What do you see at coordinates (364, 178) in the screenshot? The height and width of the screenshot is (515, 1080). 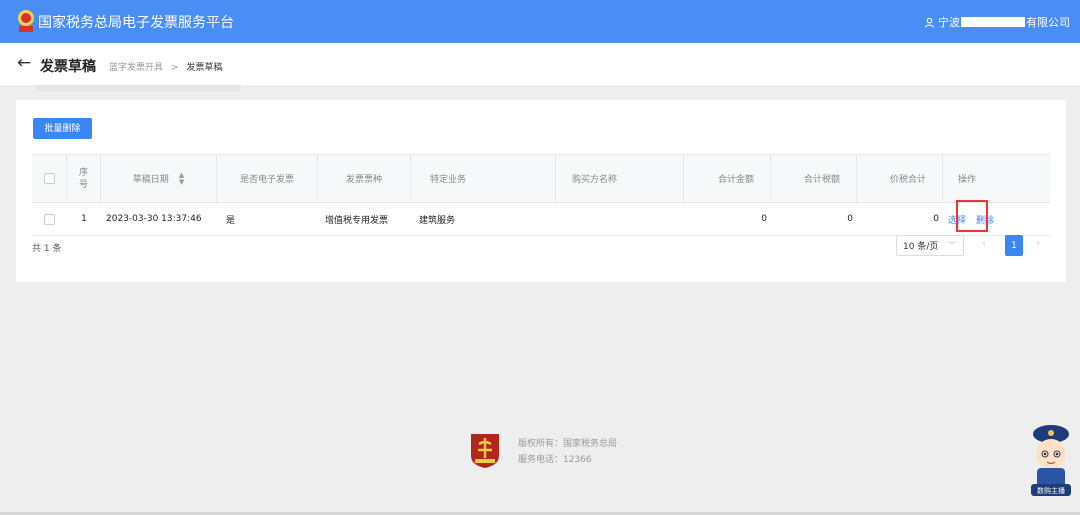 I see `column-header-invoice-type: 发票票种` at bounding box center [364, 178].